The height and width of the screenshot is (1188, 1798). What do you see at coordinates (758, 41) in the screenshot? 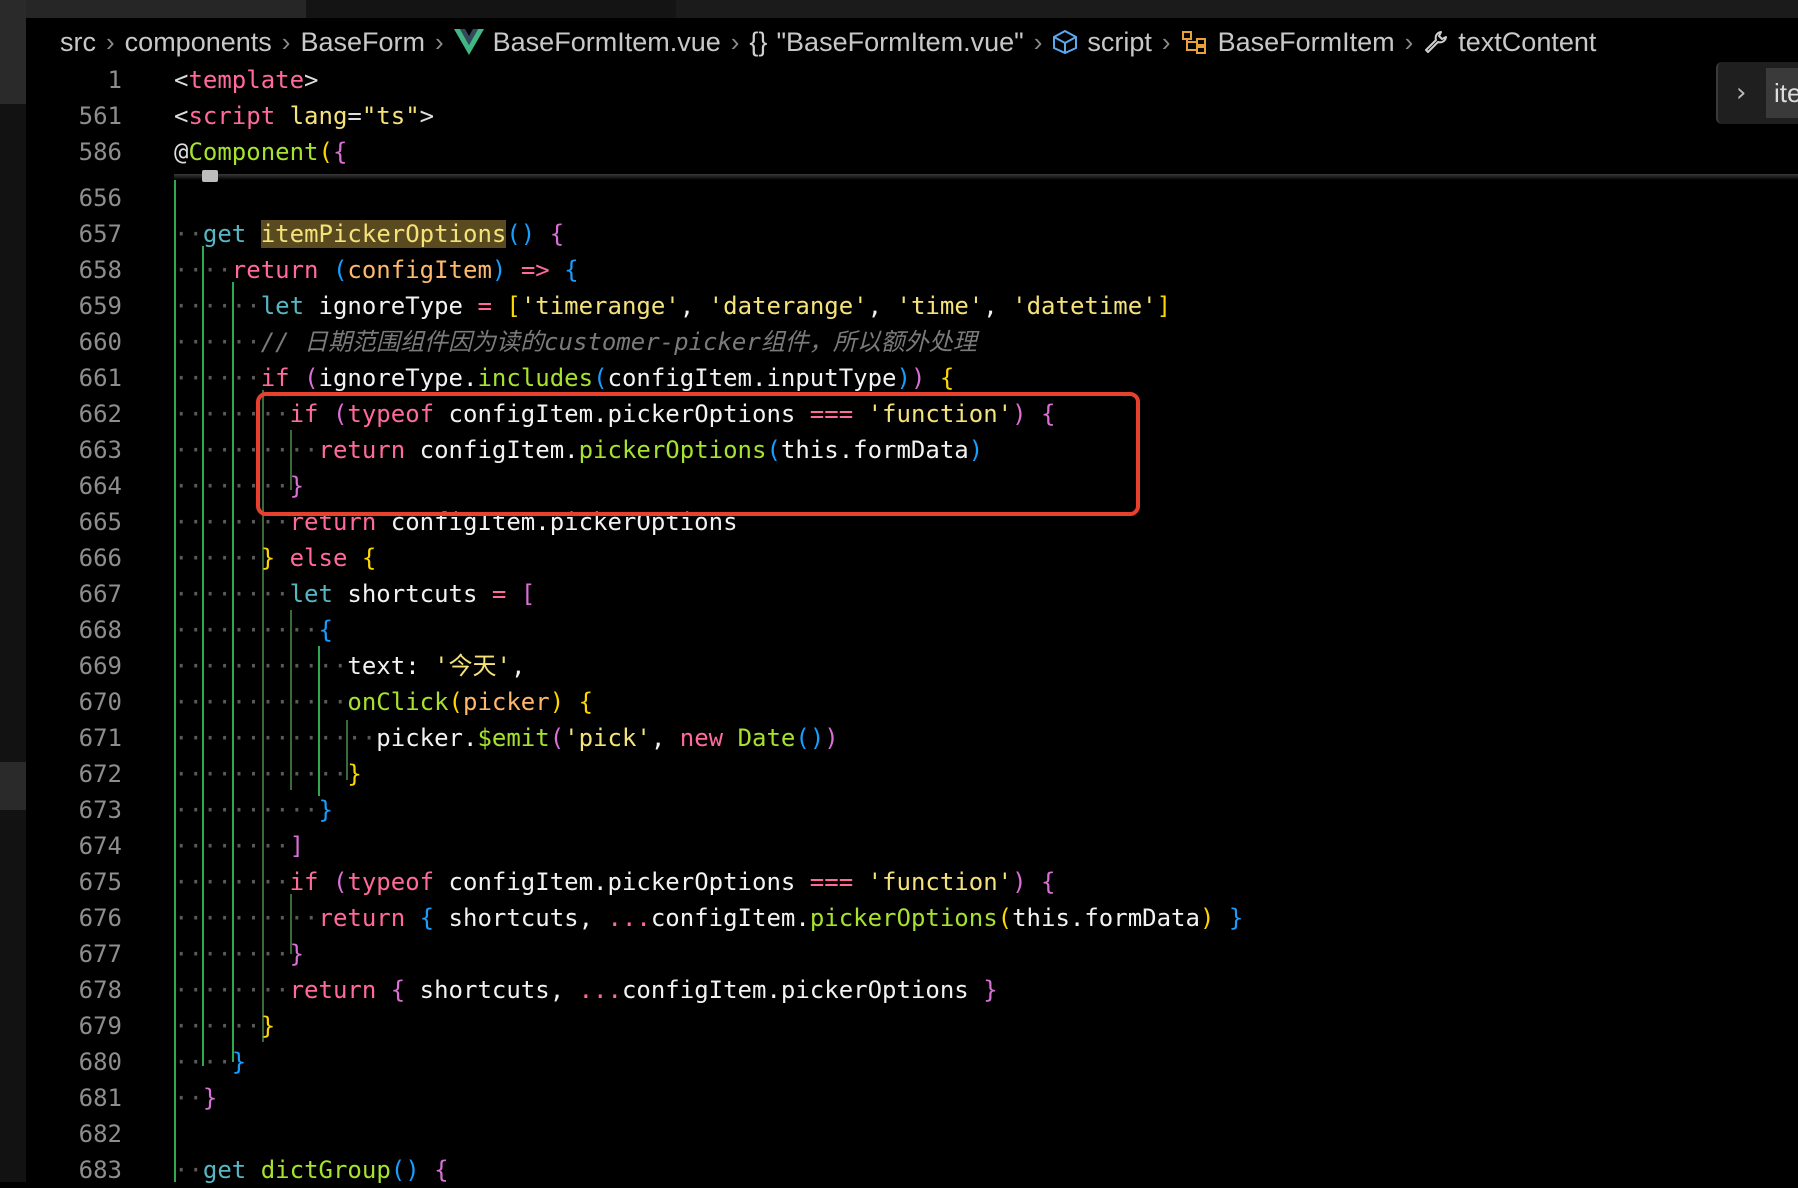
I see `braces-icon: {}` at bounding box center [758, 41].